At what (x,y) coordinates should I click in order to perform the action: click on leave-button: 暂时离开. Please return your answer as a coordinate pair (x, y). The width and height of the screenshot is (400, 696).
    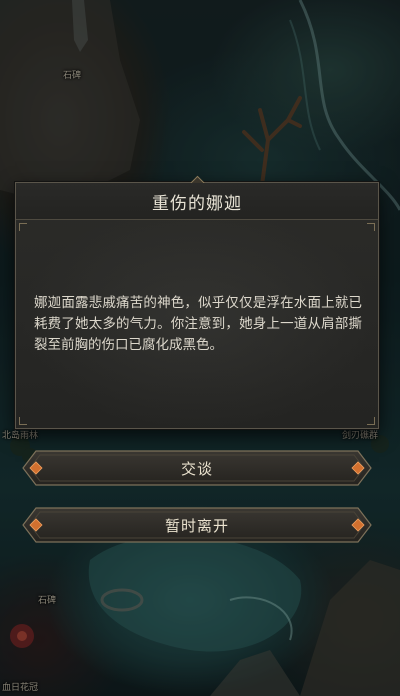
    Looking at the image, I should click on (197, 525).